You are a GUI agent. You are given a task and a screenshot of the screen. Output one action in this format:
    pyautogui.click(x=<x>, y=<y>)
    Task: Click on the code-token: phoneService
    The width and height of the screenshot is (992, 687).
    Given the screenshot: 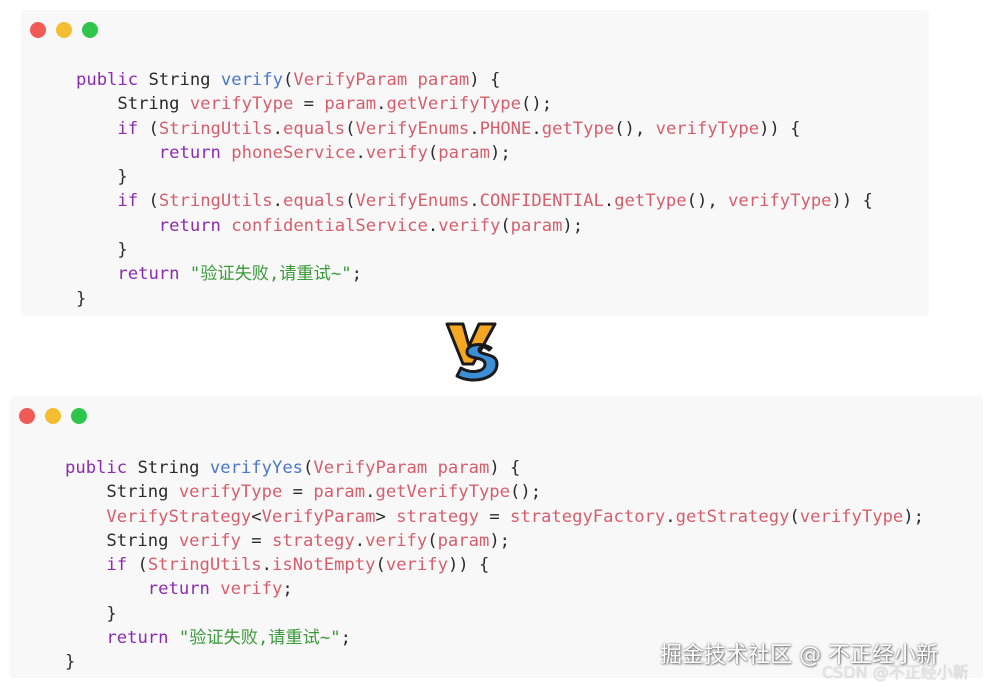 What is the action you would take?
    pyautogui.click(x=293, y=152)
    